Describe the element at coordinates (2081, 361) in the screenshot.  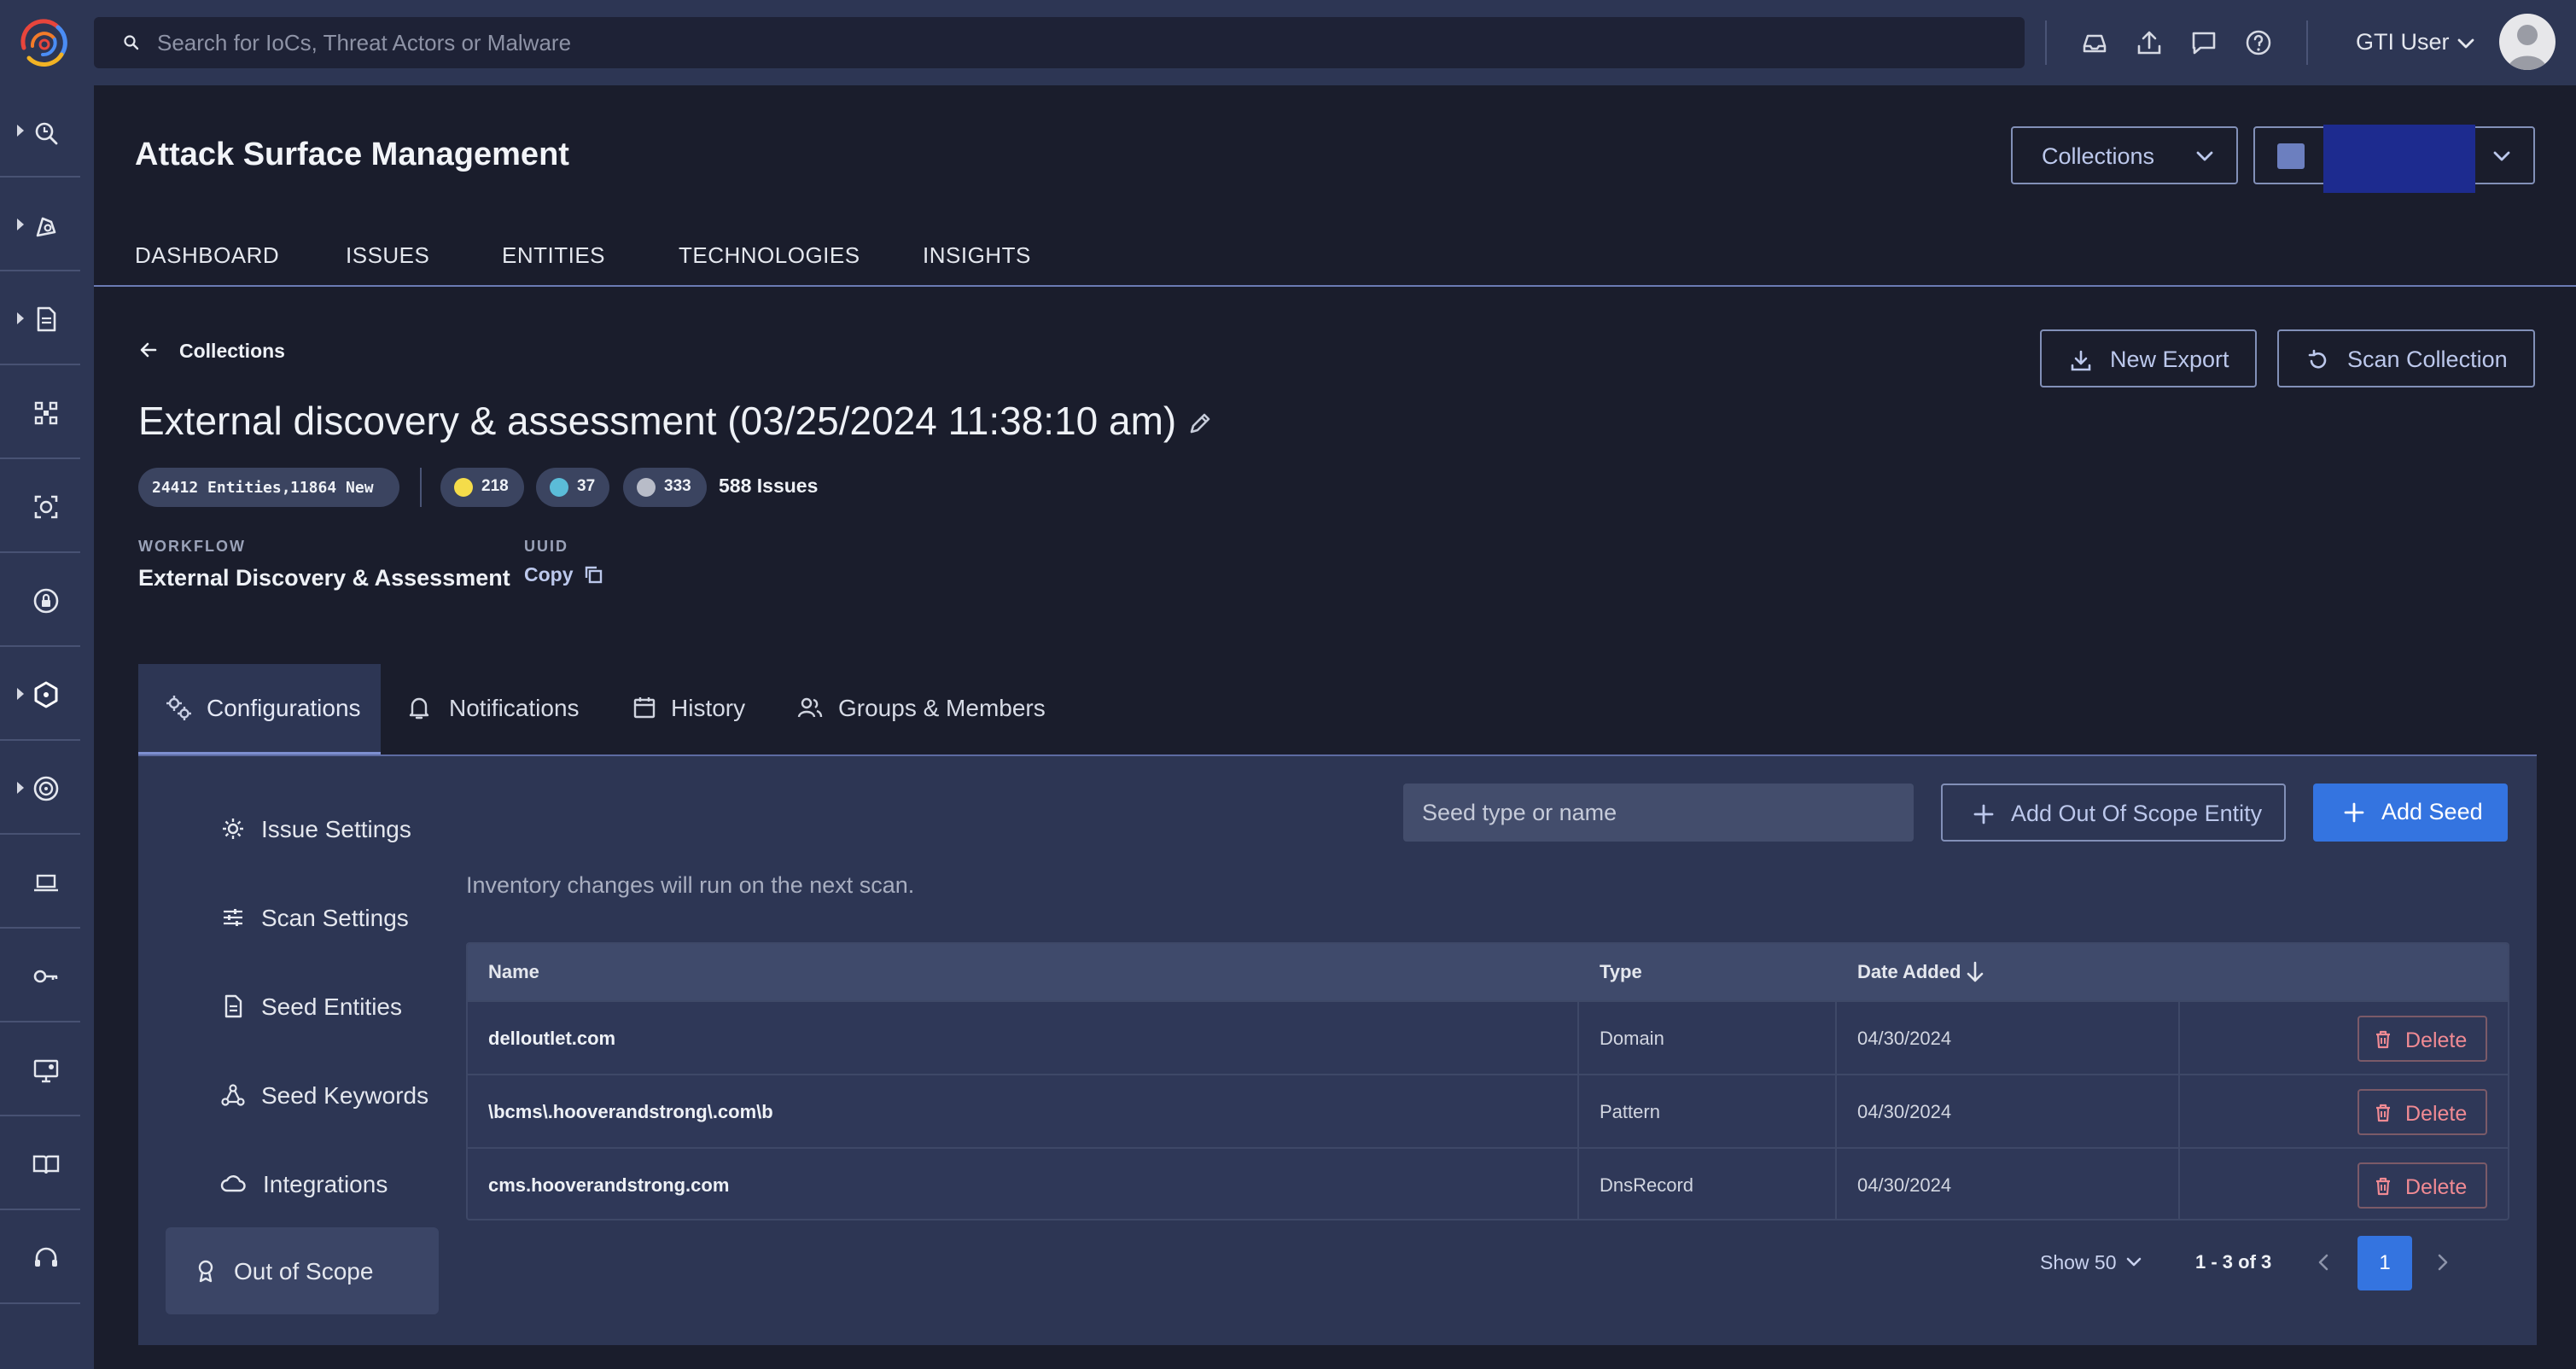
I see `download-icon` at that location.